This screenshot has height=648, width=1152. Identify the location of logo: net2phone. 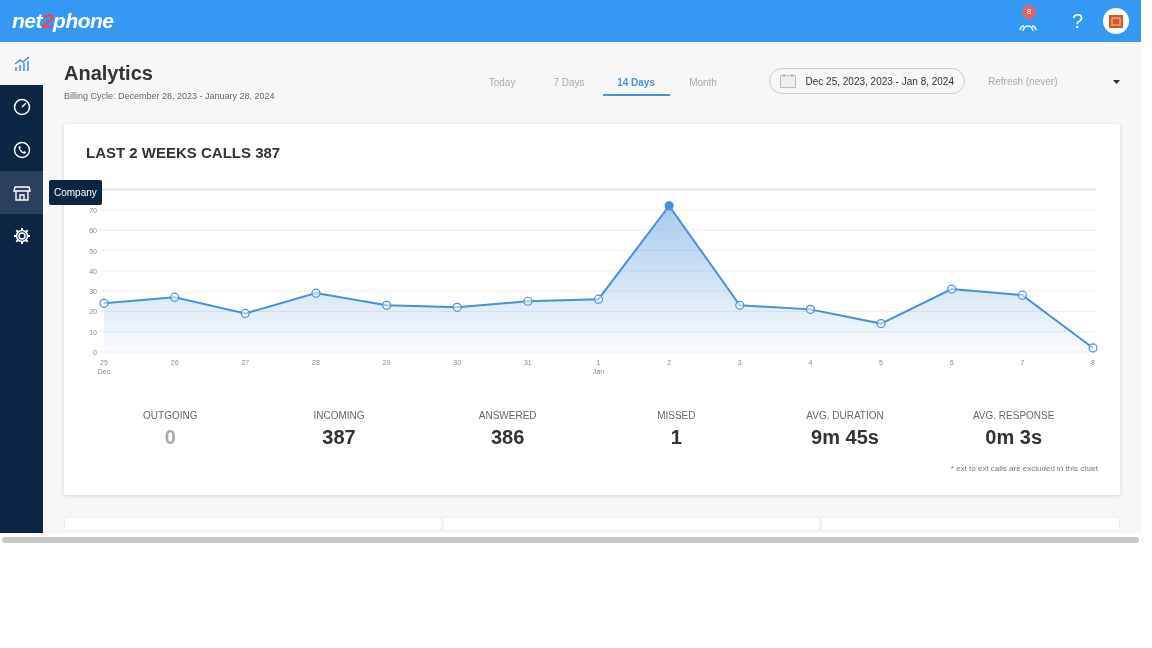
(63, 21).